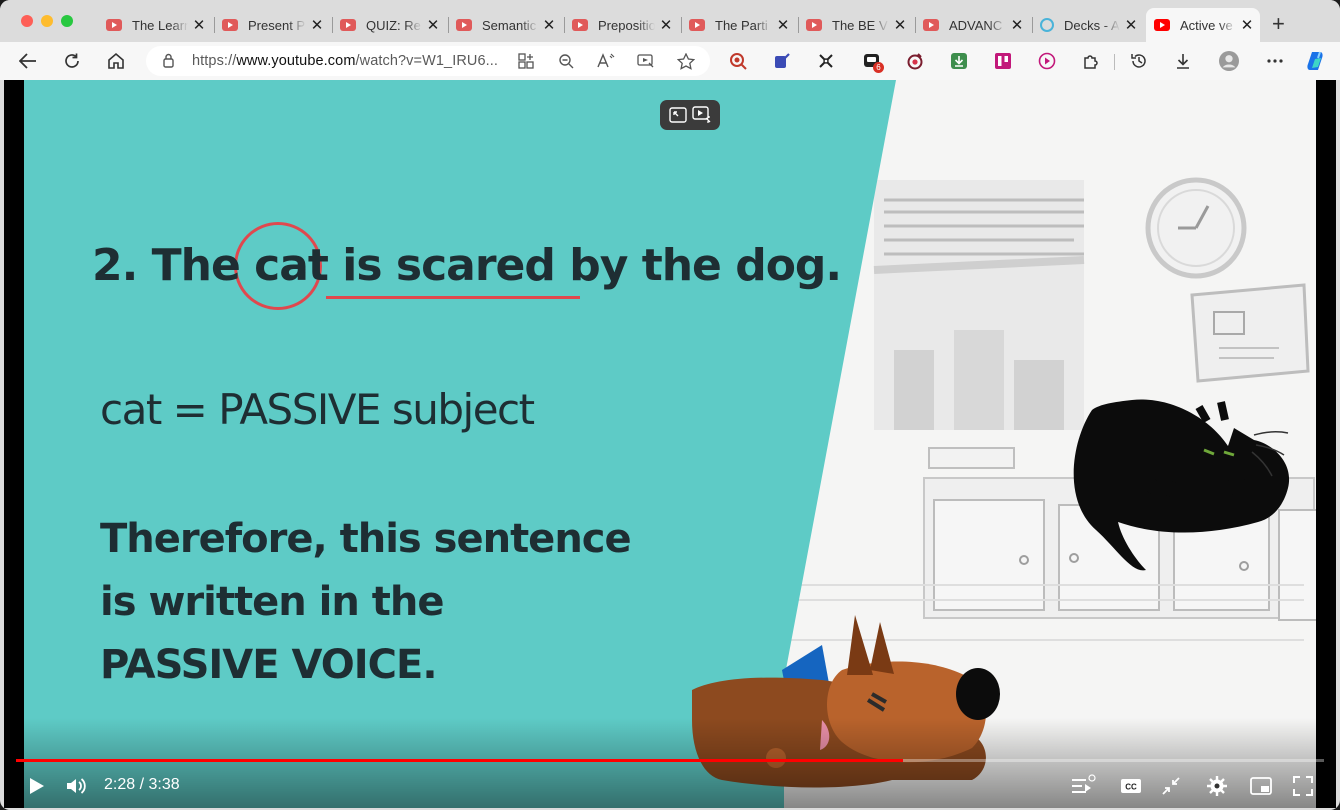  I want to click on autoplay-toggle, so click(1083, 786).